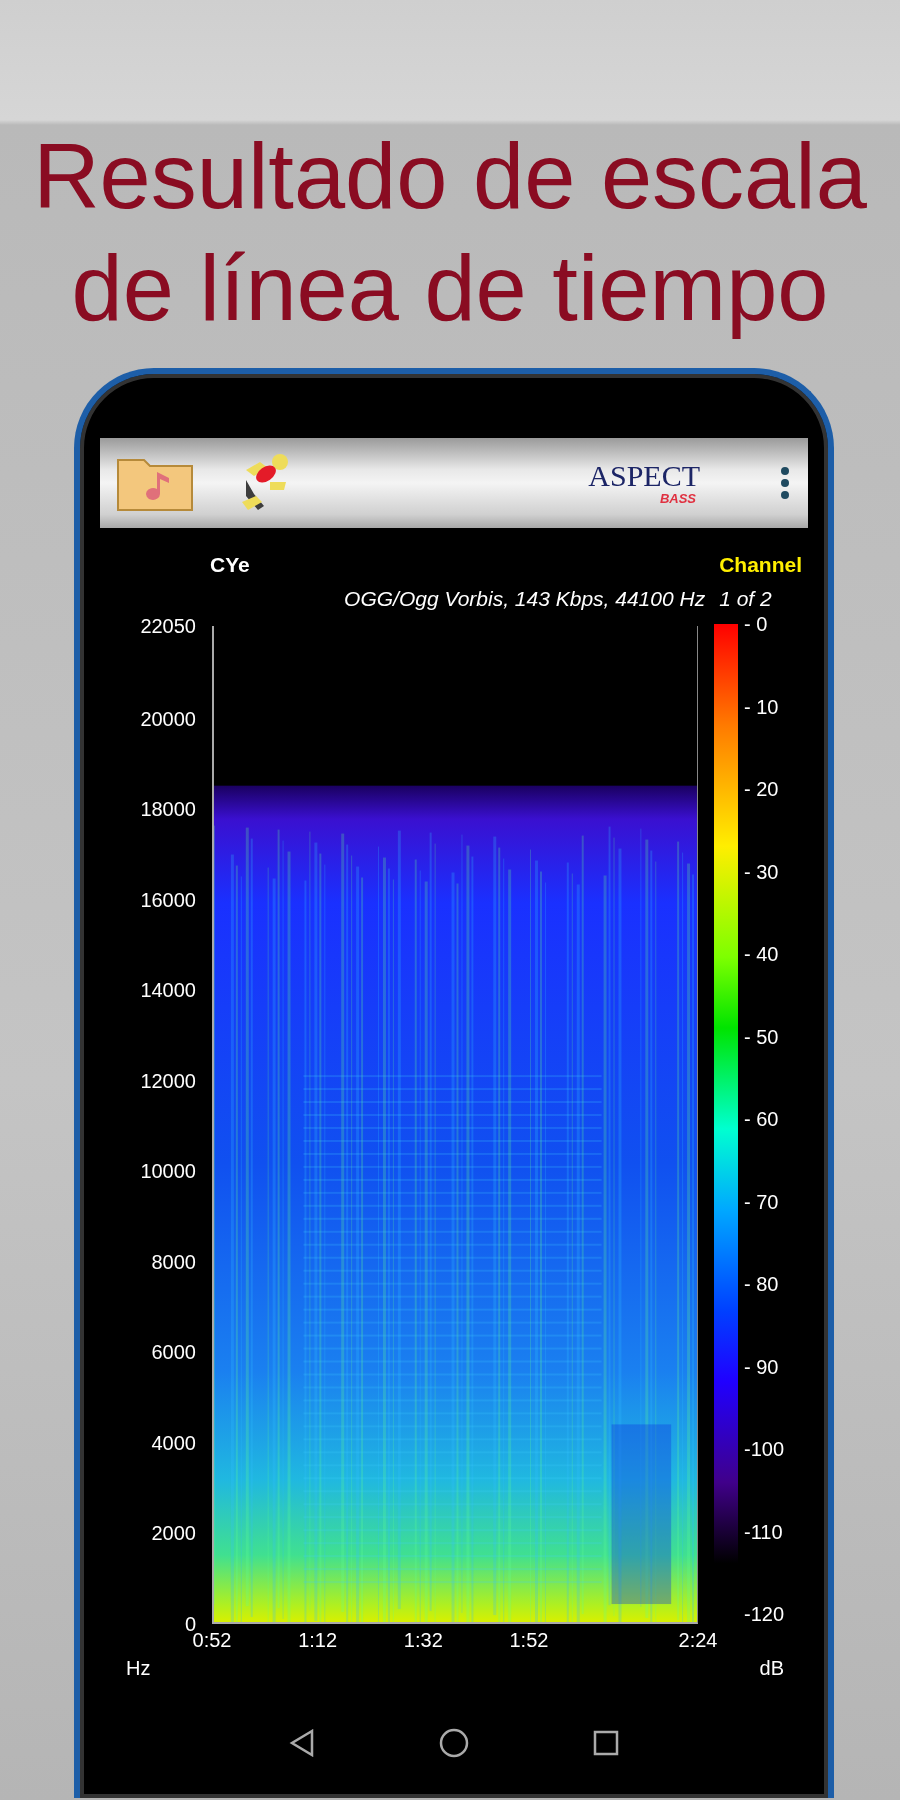  What do you see at coordinates (746, 599) in the screenshot?
I see `channel-count: 1 of 2` at bounding box center [746, 599].